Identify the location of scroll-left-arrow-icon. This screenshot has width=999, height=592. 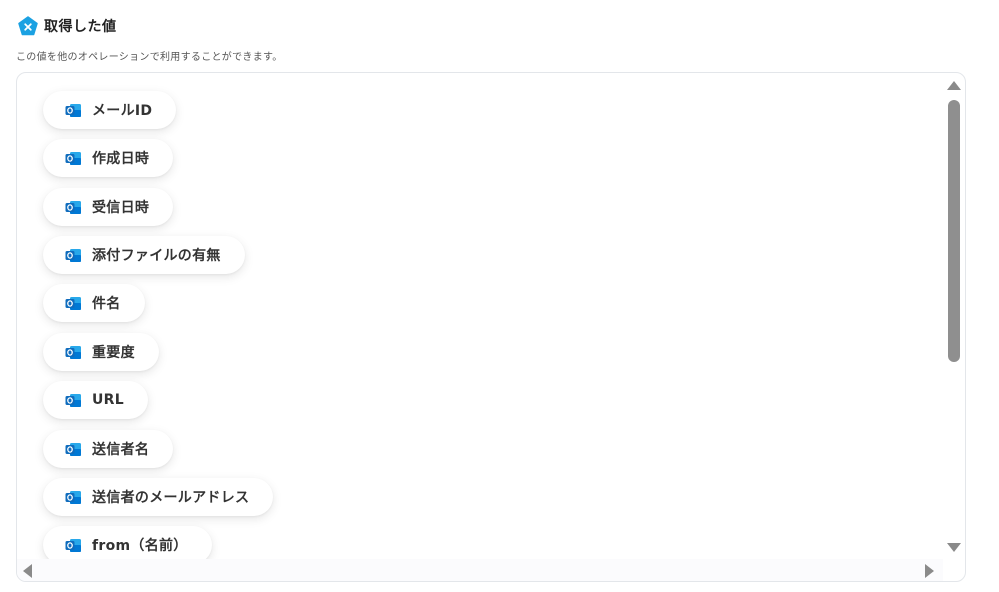
(27, 571).